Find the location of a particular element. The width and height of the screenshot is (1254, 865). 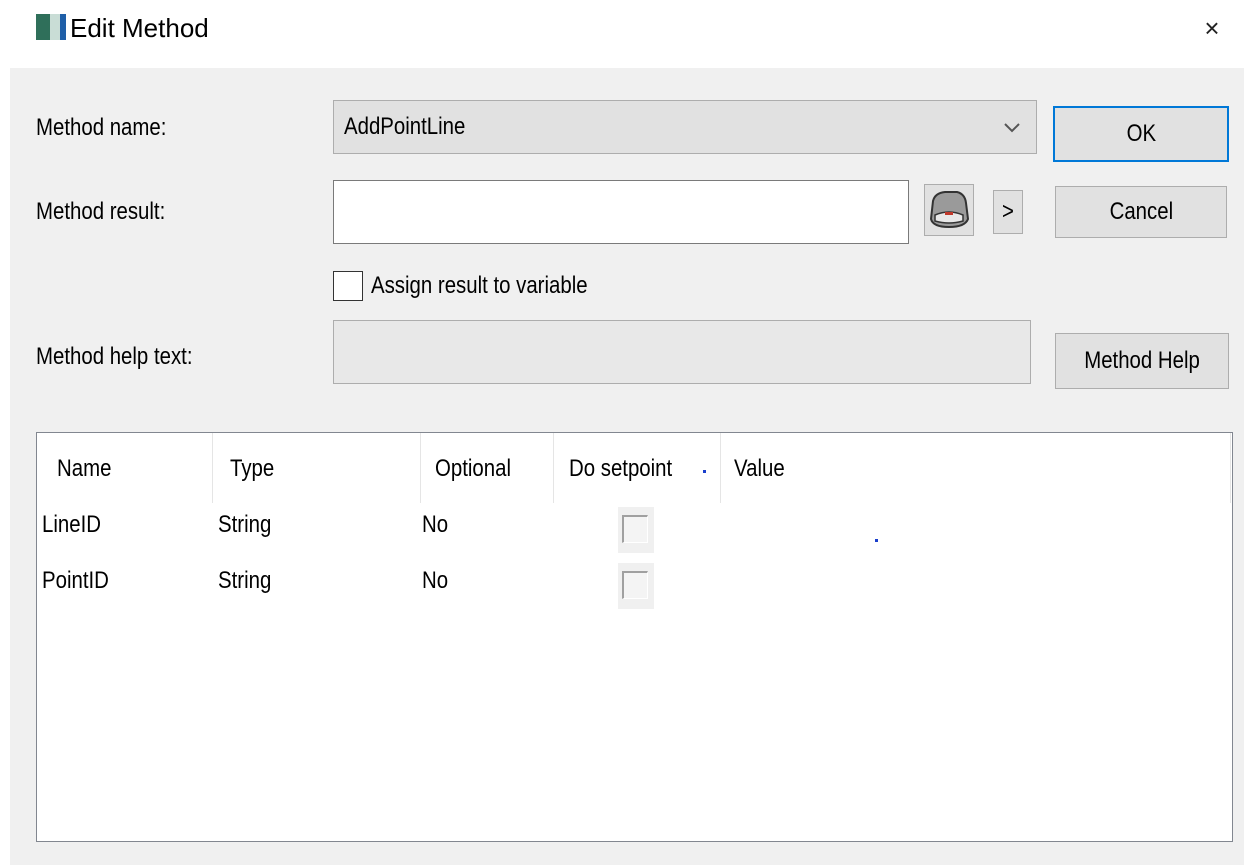

expand-button: > is located at coordinates (1008, 212).